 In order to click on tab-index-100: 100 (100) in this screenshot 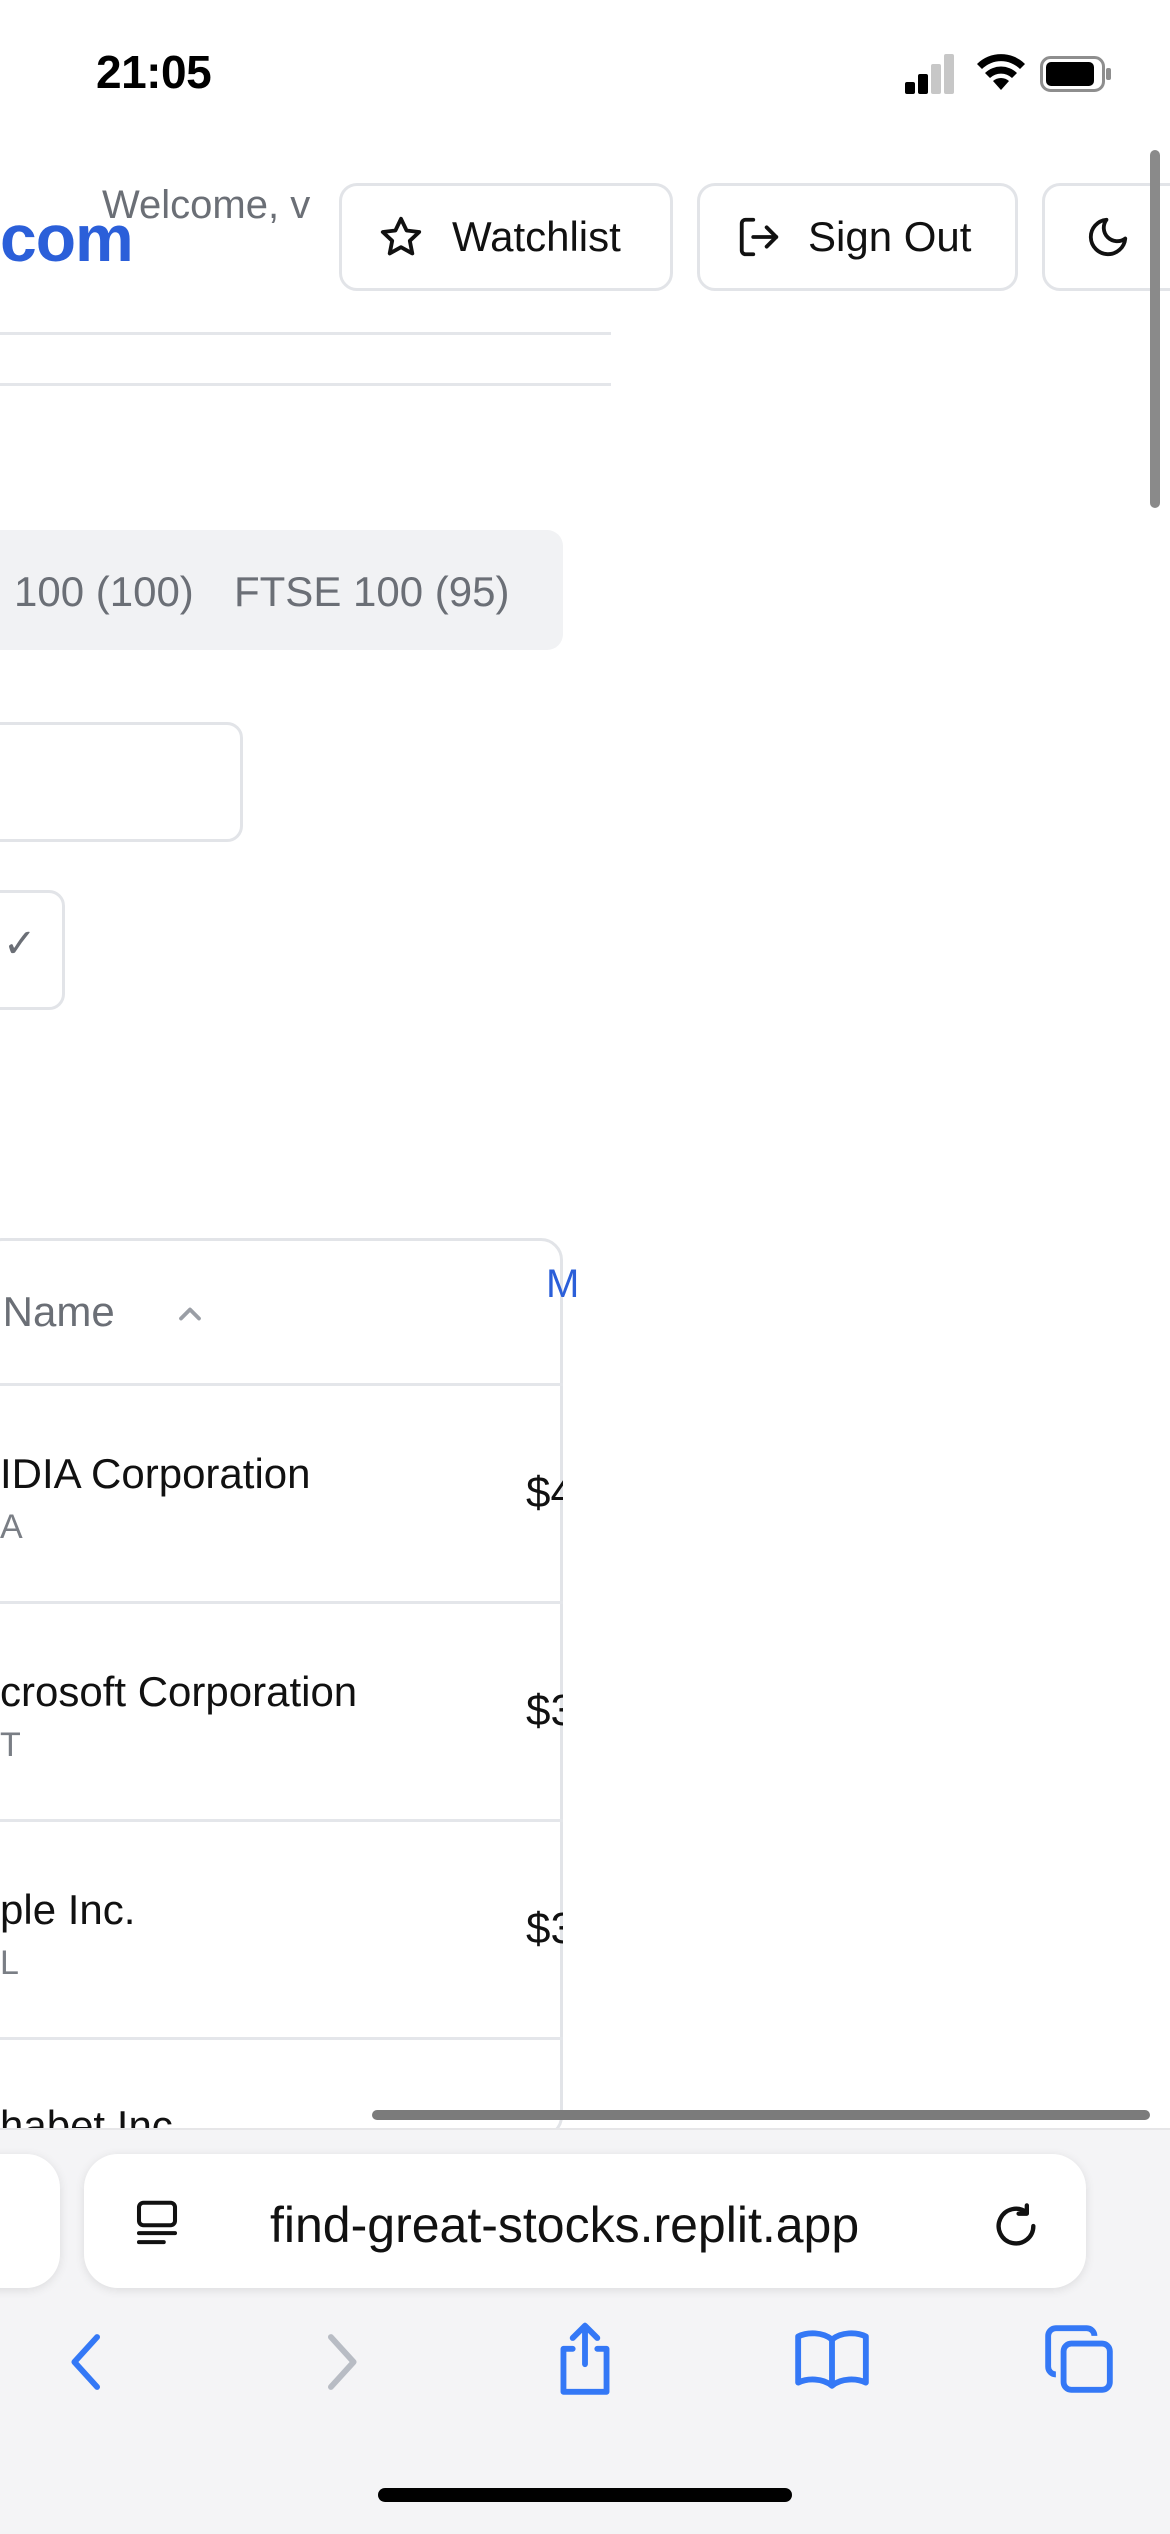, I will do `click(104, 592)`.